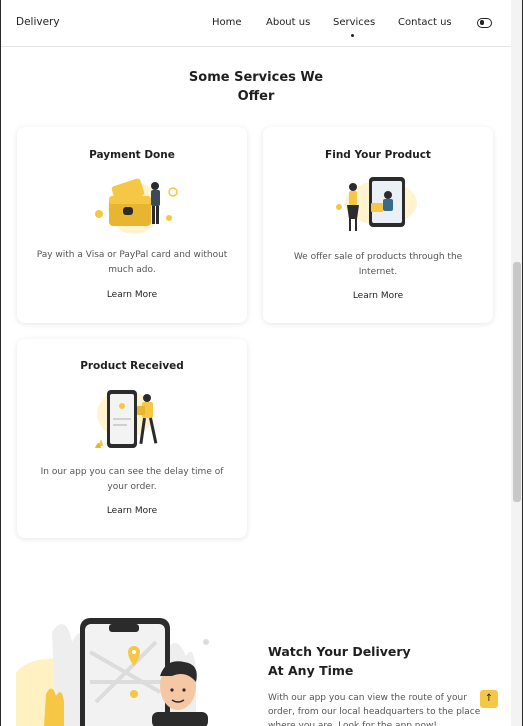 The width and height of the screenshot is (523, 726). I want to click on card-title: Payment Done, so click(132, 155).